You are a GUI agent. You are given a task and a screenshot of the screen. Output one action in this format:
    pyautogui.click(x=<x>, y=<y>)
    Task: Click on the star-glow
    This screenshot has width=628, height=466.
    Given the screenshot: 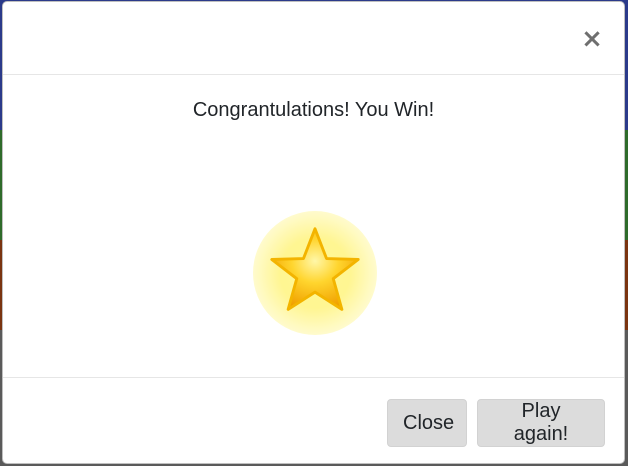 What is the action you would take?
    pyautogui.click(x=315, y=273)
    